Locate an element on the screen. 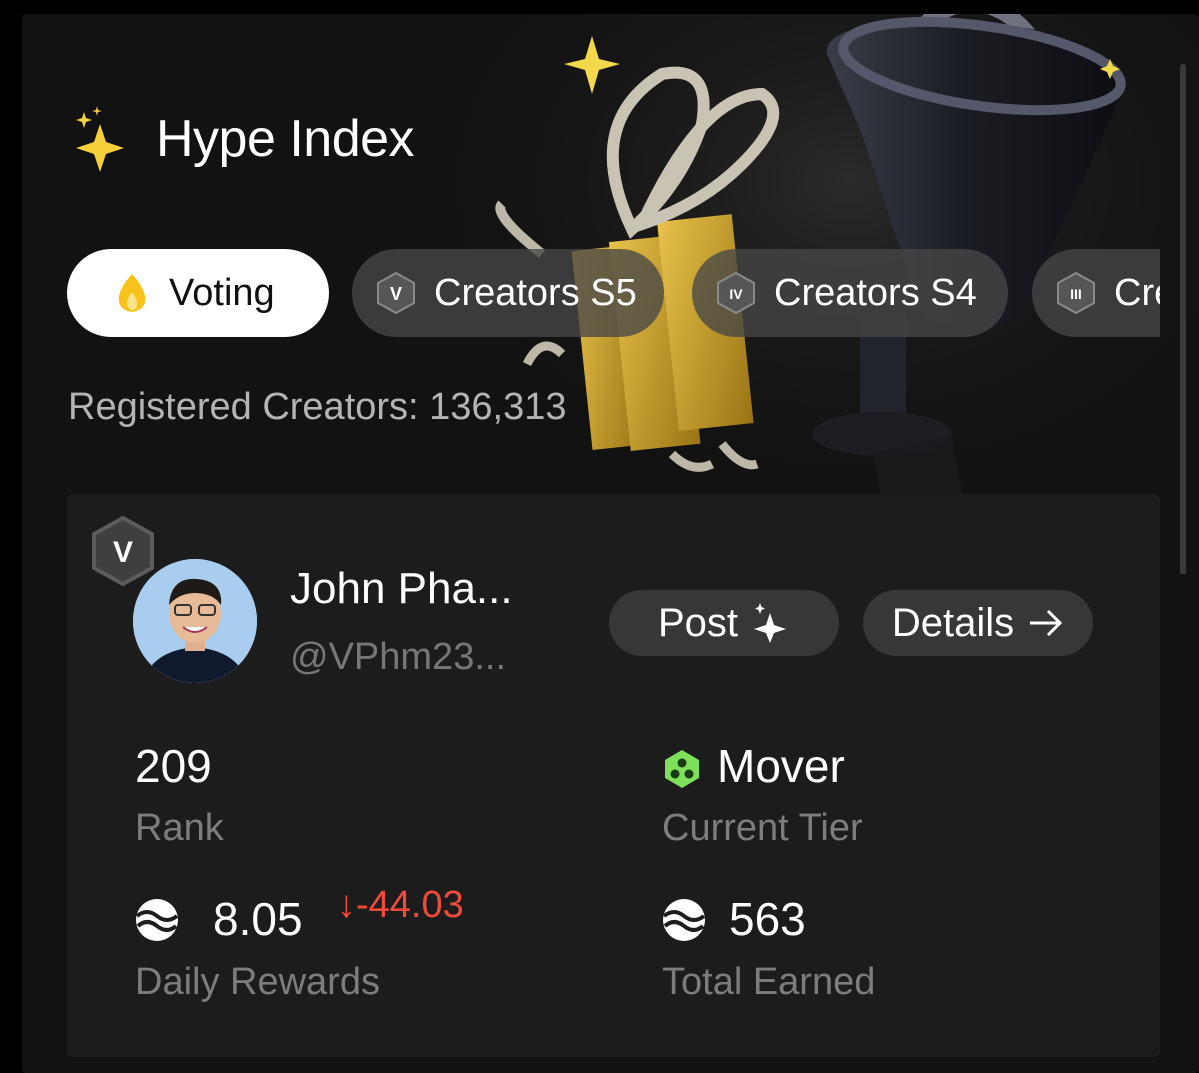 This screenshot has width=1199, height=1073. daily-rewards-change: ↓-44.03 is located at coordinates (400, 905).